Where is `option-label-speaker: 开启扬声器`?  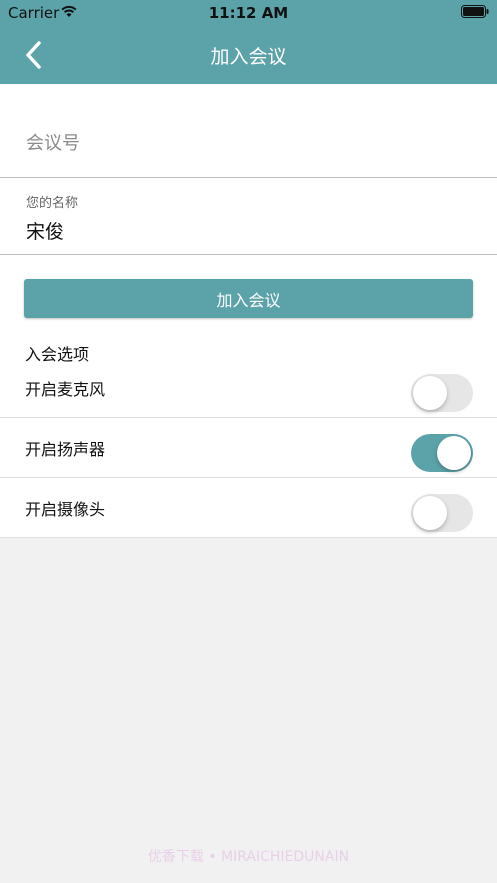
option-label-speaker: 开启扬声器 is located at coordinates (65, 449).